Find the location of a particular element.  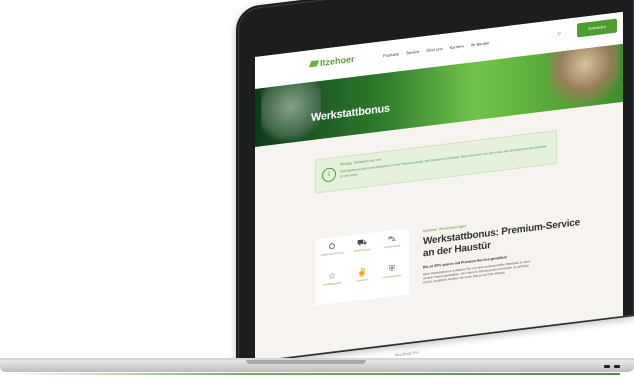

nav-item-service: Service is located at coordinates (412, 52).